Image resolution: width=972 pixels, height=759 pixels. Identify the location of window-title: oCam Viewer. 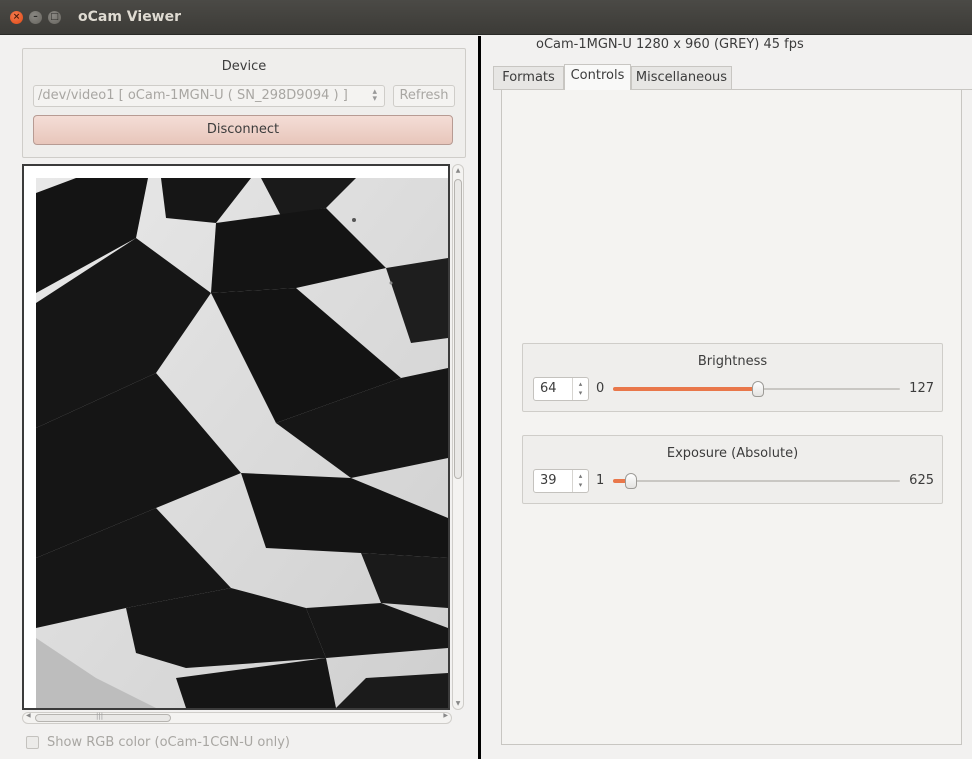
(130, 17).